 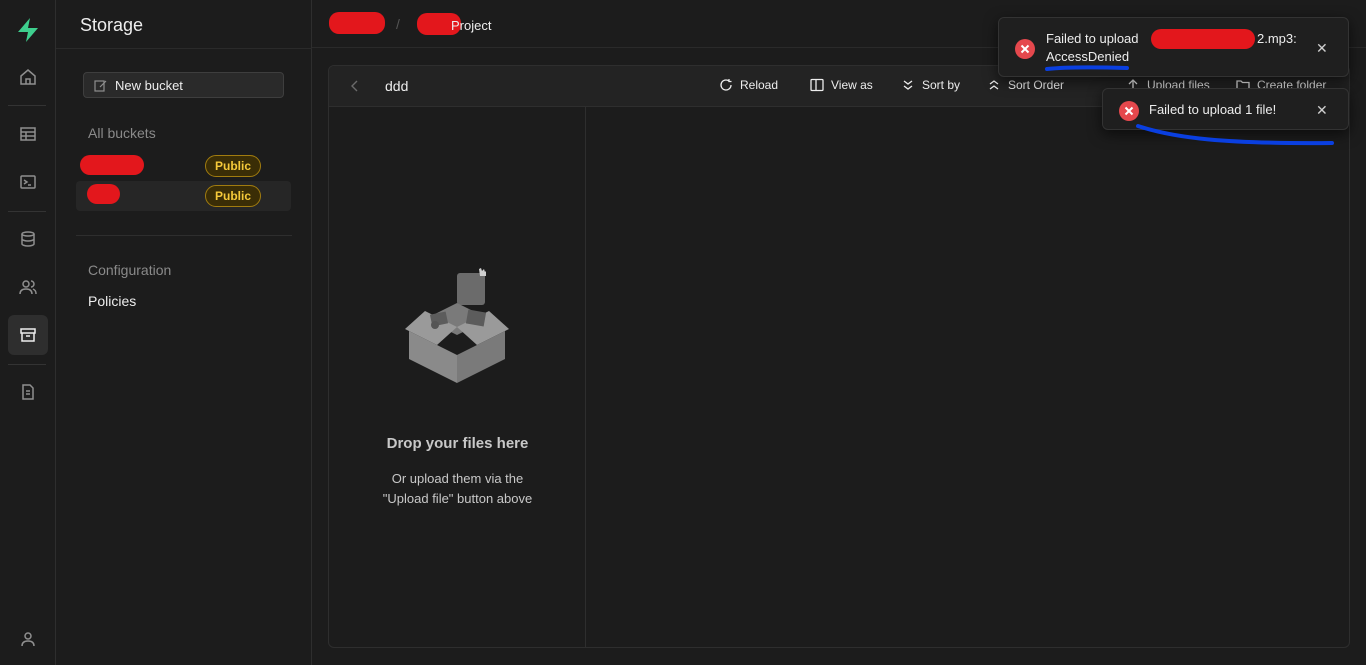 What do you see at coordinates (1235, 135) in the screenshot?
I see `blue-annotation-stroke` at bounding box center [1235, 135].